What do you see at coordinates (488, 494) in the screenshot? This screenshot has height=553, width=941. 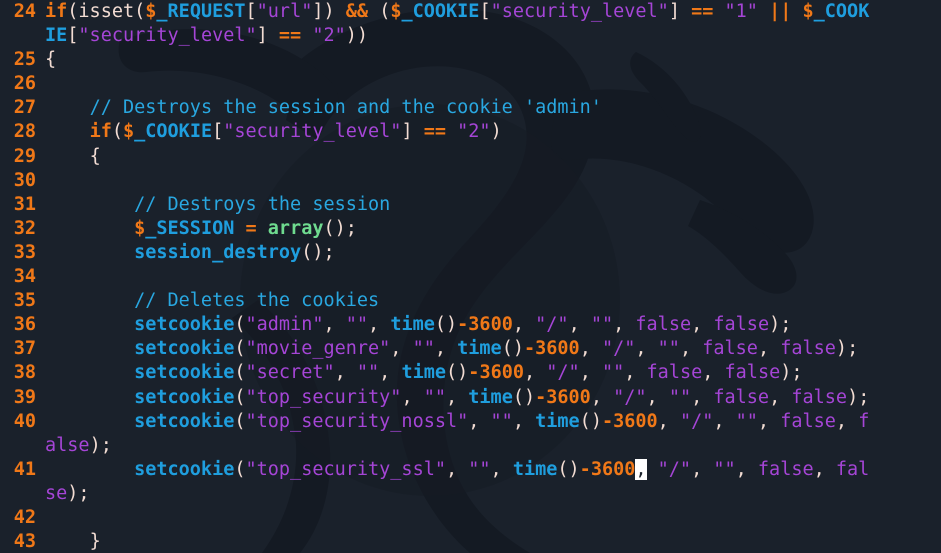 I see `code-line-text: se);` at bounding box center [488, 494].